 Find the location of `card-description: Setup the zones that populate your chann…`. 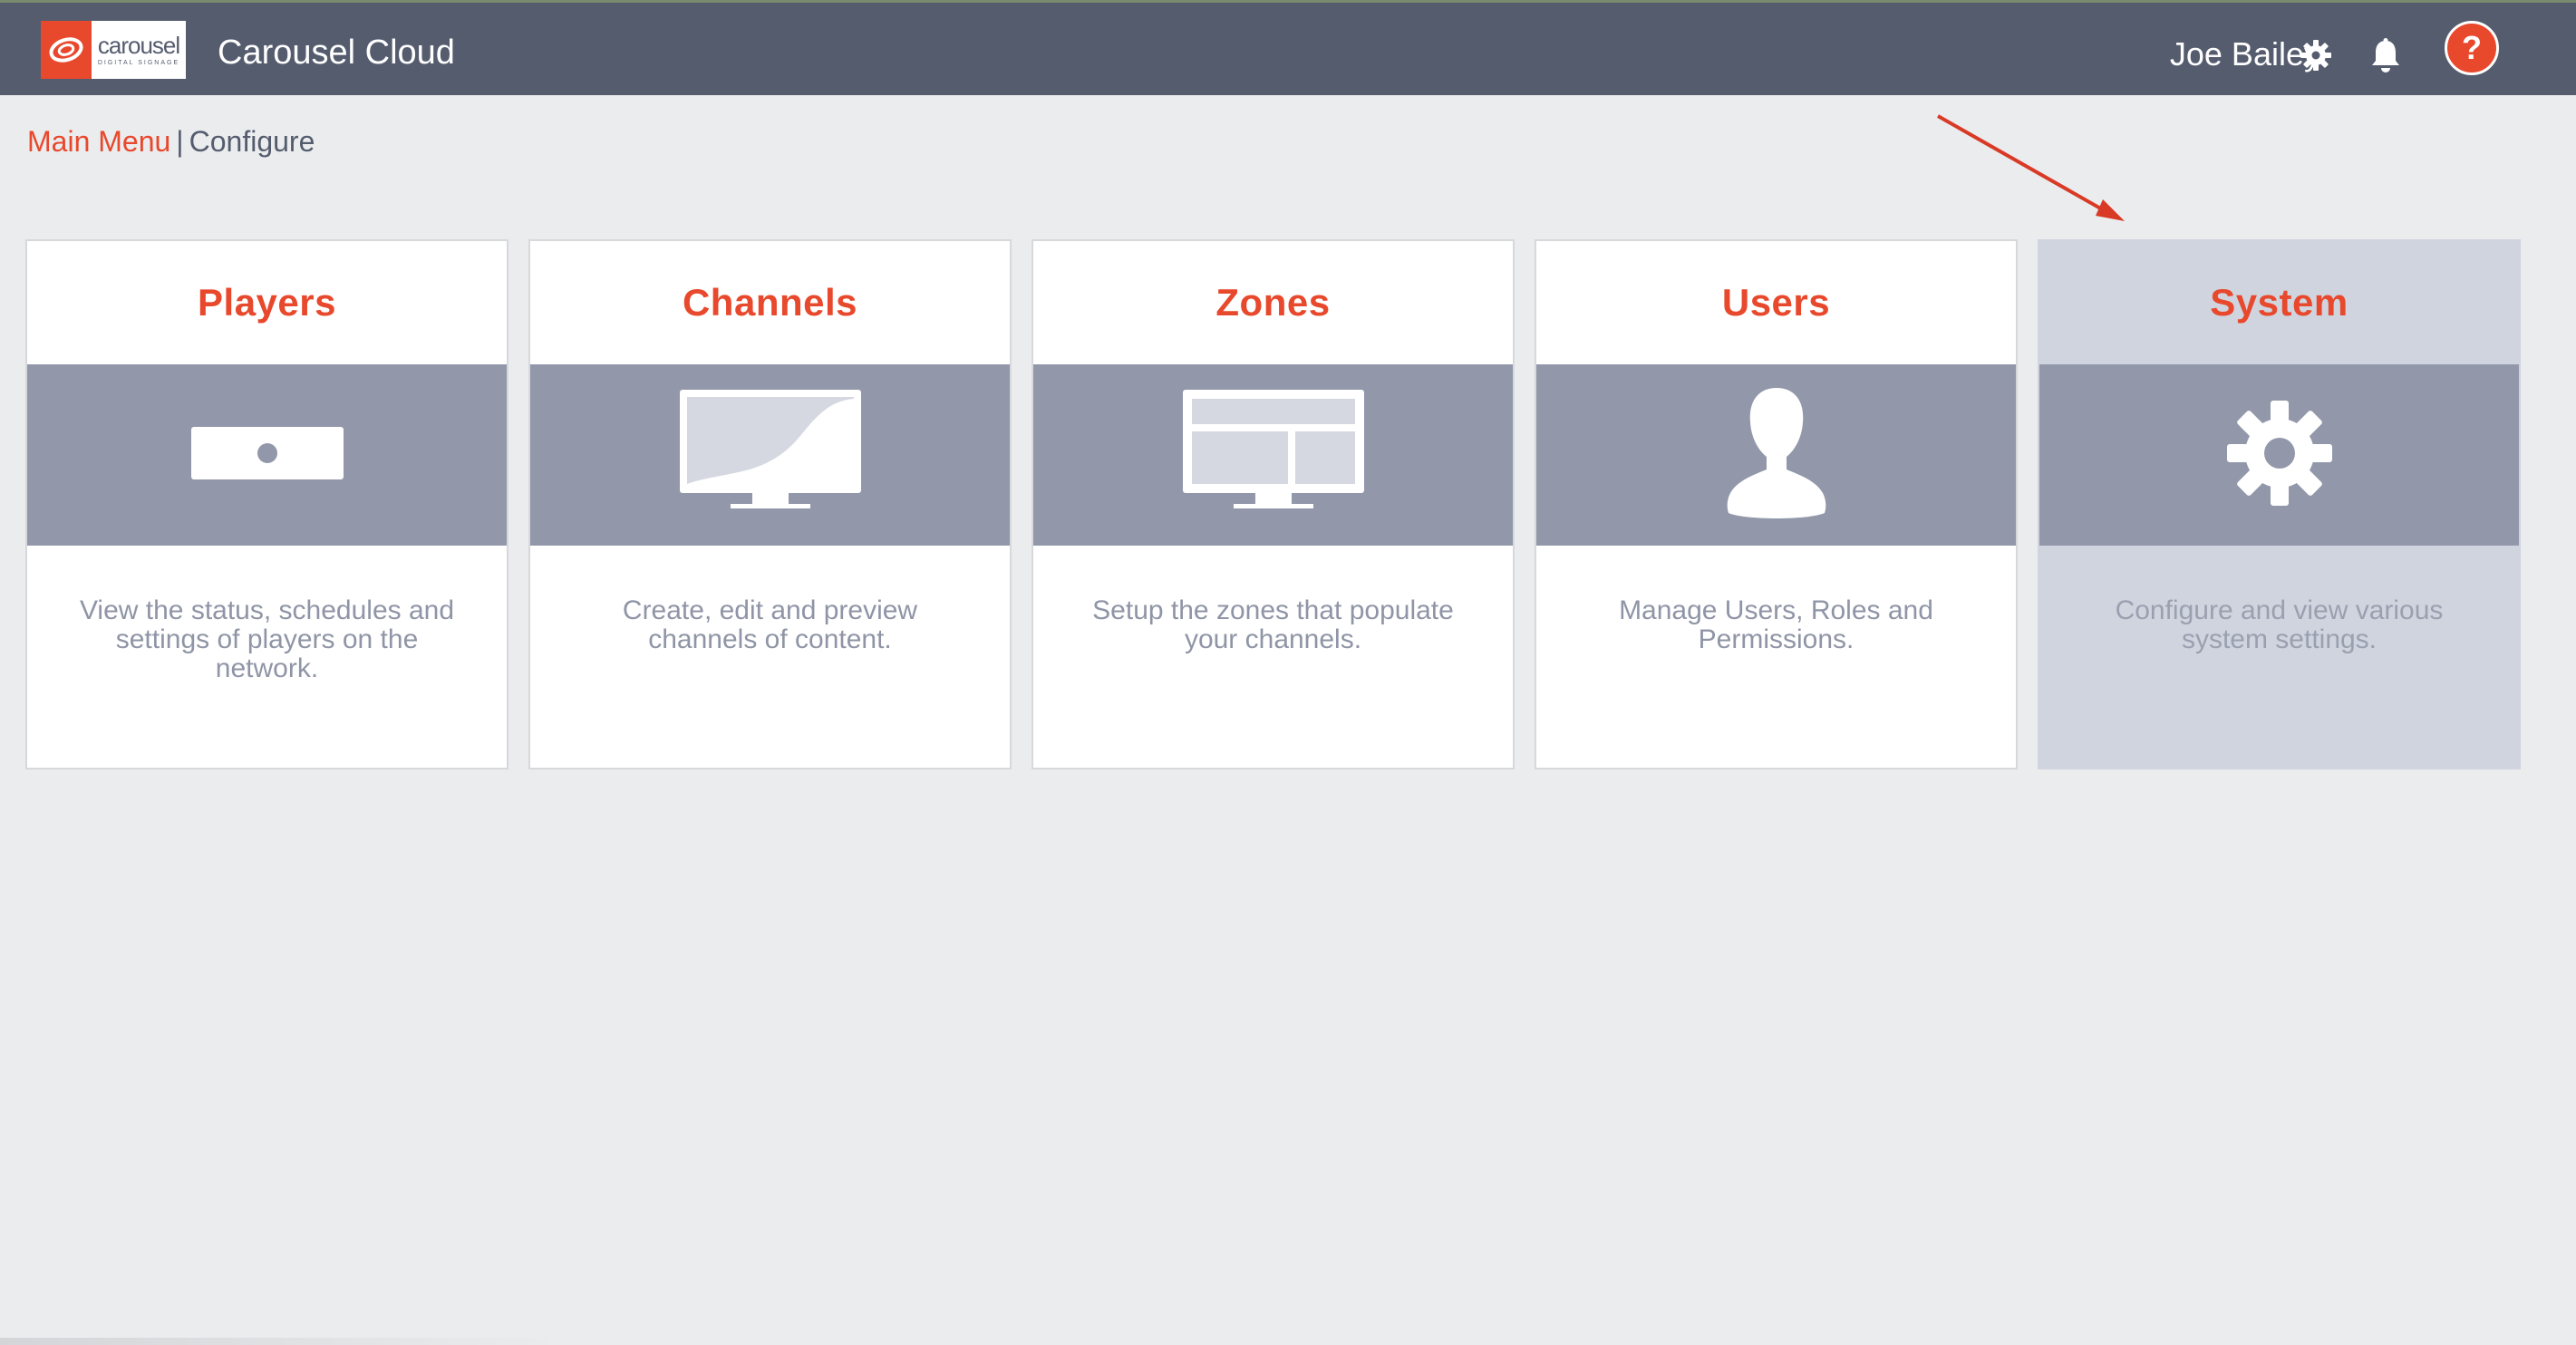

card-description: Setup the zones that populate your chann… is located at coordinates (1273, 624).